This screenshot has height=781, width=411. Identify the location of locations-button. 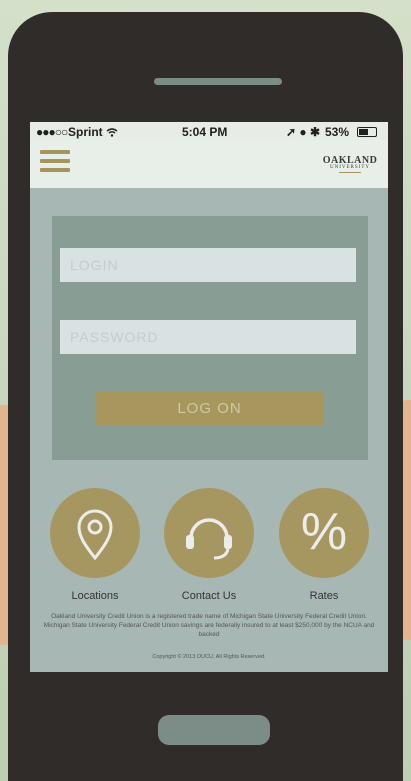
(95, 533).